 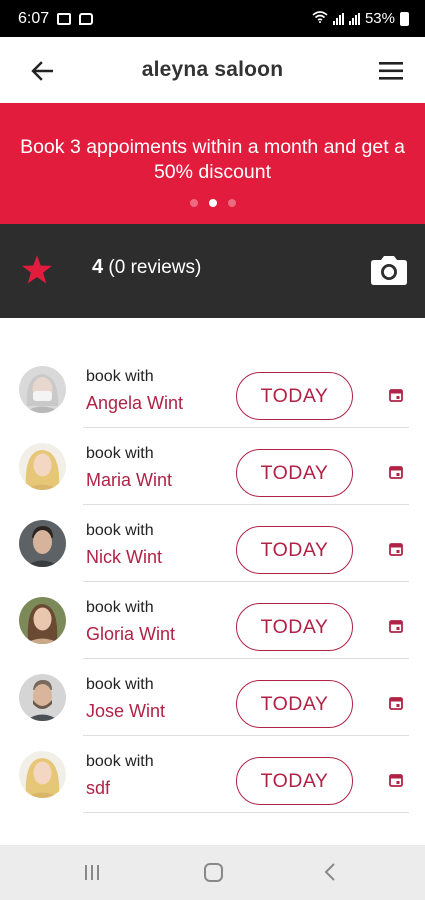 What do you see at coordinates (86, 18) in the screenshot?
I see `message-notification-icon` at bounding box center [86, 18].